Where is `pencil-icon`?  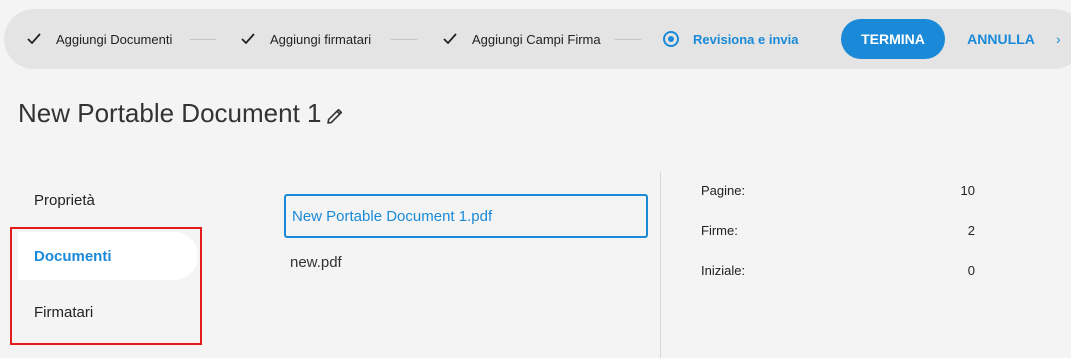 pencil-icon is located at coordinates (335, 116).